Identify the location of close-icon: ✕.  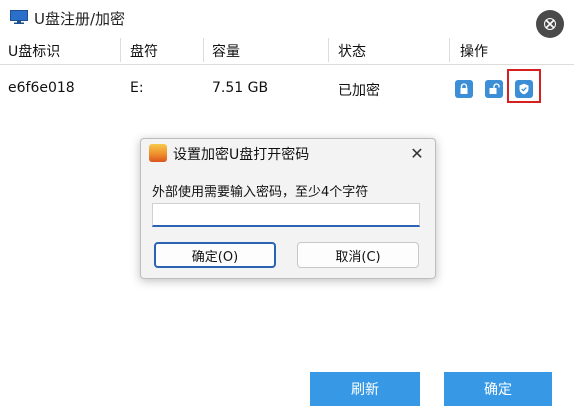
(417, 153).